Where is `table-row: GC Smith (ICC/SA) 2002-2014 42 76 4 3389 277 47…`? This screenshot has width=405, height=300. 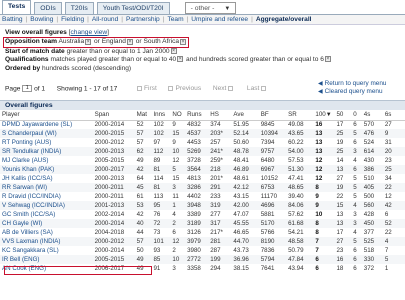 table-row: GC Smith (ICC/SA) 2002-2014 42 76 4 3389 277 47… is located at coordinates (202, 214).